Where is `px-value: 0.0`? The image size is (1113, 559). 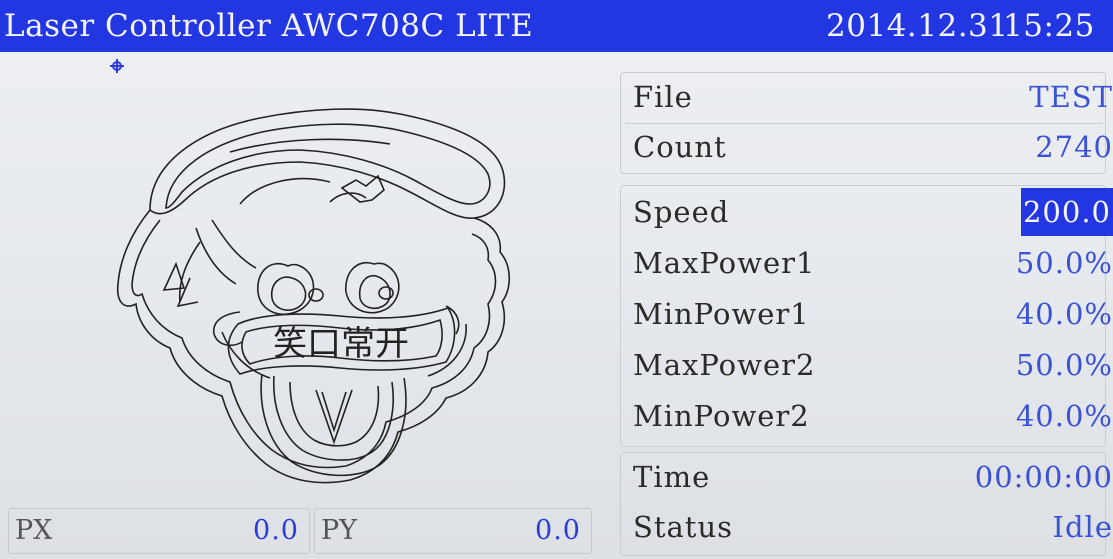
px-value: 0.0 is located at coordinates (276, 530).